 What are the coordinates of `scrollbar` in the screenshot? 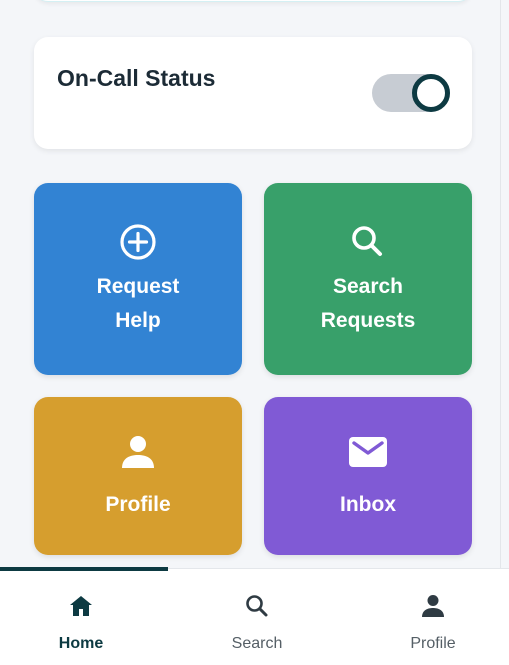 It's located at (504, 284).